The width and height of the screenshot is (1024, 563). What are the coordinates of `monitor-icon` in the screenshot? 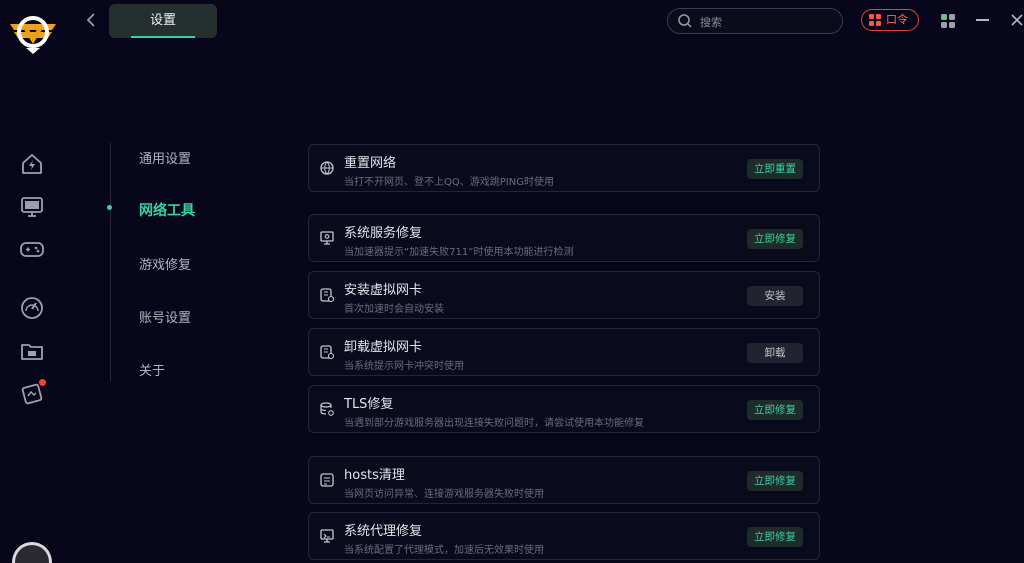 It's located at (32, 207).